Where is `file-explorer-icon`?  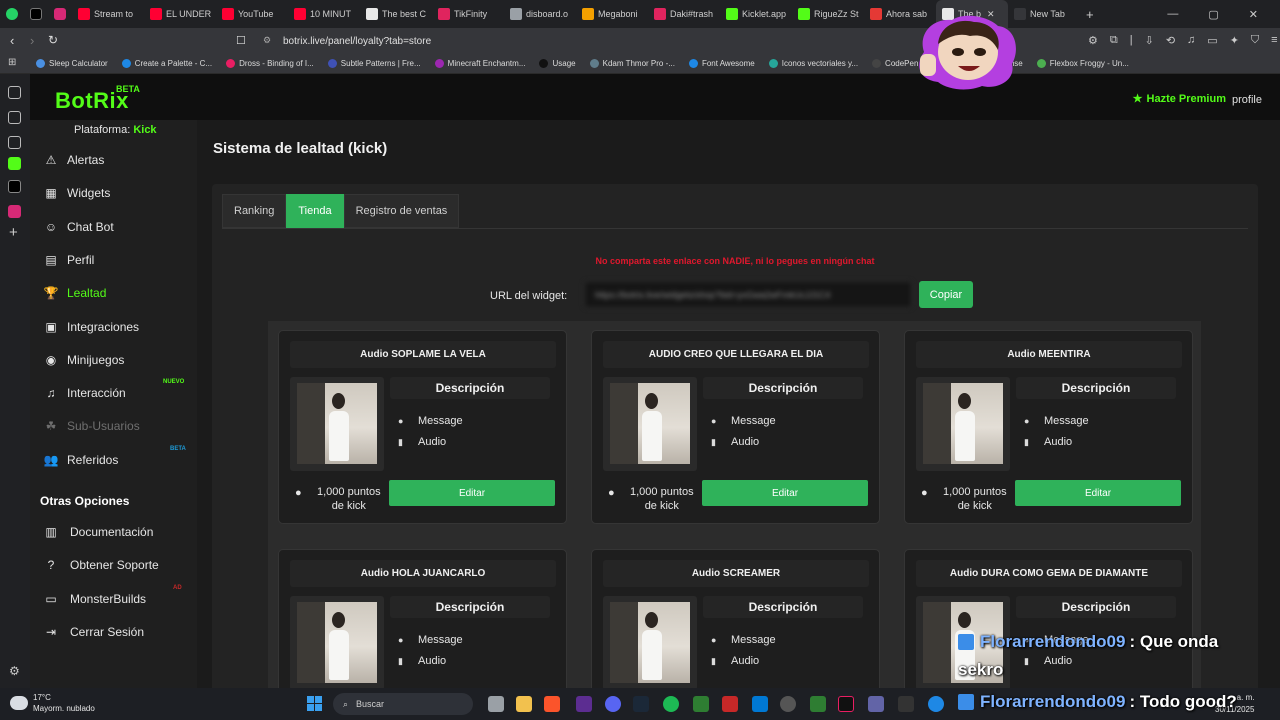 file-explorer-icon is located at coordinates (524, 704).